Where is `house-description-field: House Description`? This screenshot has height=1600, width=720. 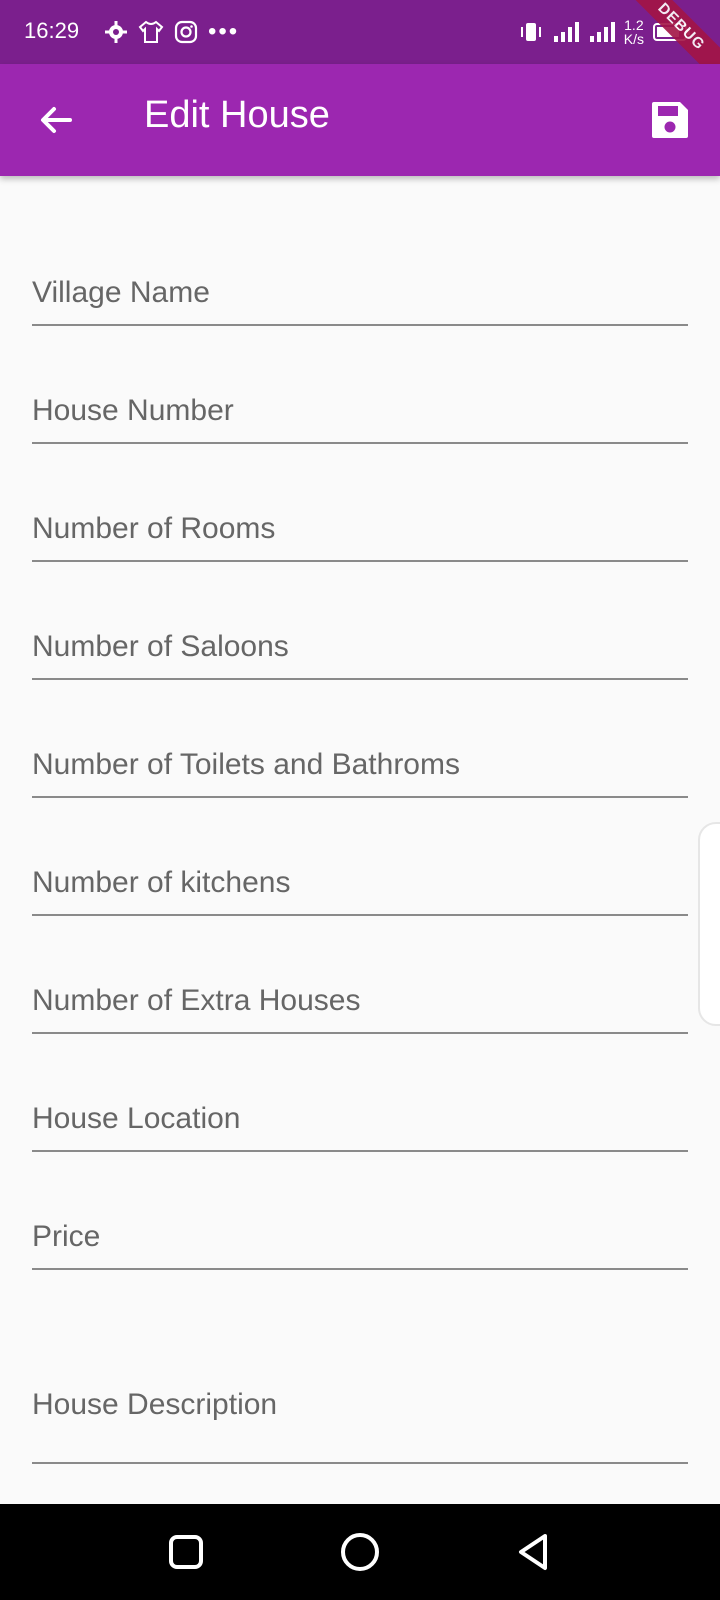
house-description-field: House Description is located at coordinates (360, 1367).